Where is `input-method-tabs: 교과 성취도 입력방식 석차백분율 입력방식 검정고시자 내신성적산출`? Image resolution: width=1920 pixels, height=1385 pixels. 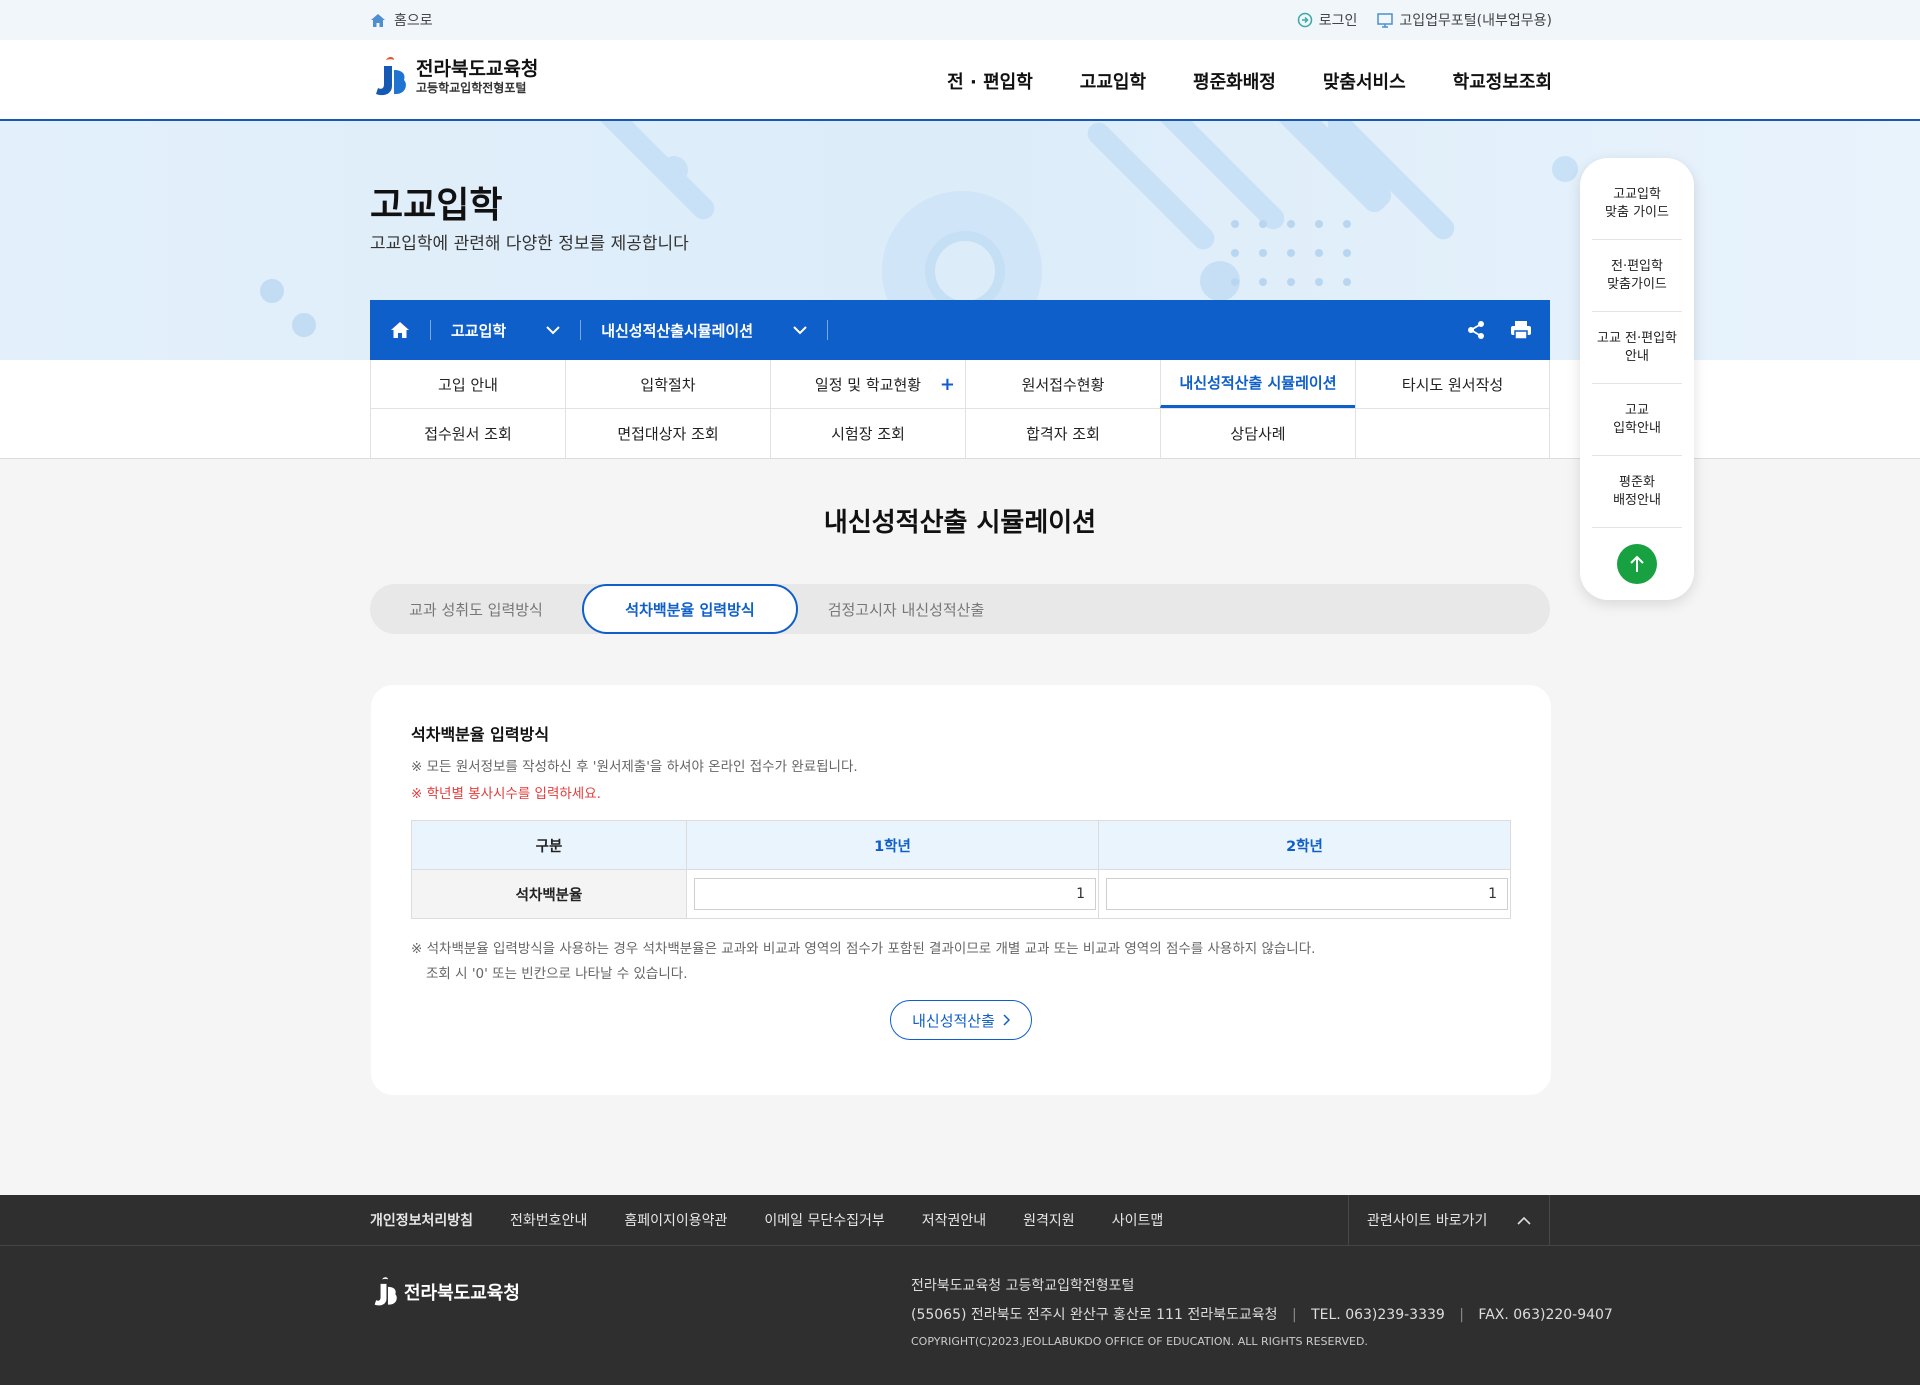
input-method-tabs: 교과 성취도 입력방식 석차백분율 입력방식 검정고시자 내신성적산출 is located at coordinates (960, 609).